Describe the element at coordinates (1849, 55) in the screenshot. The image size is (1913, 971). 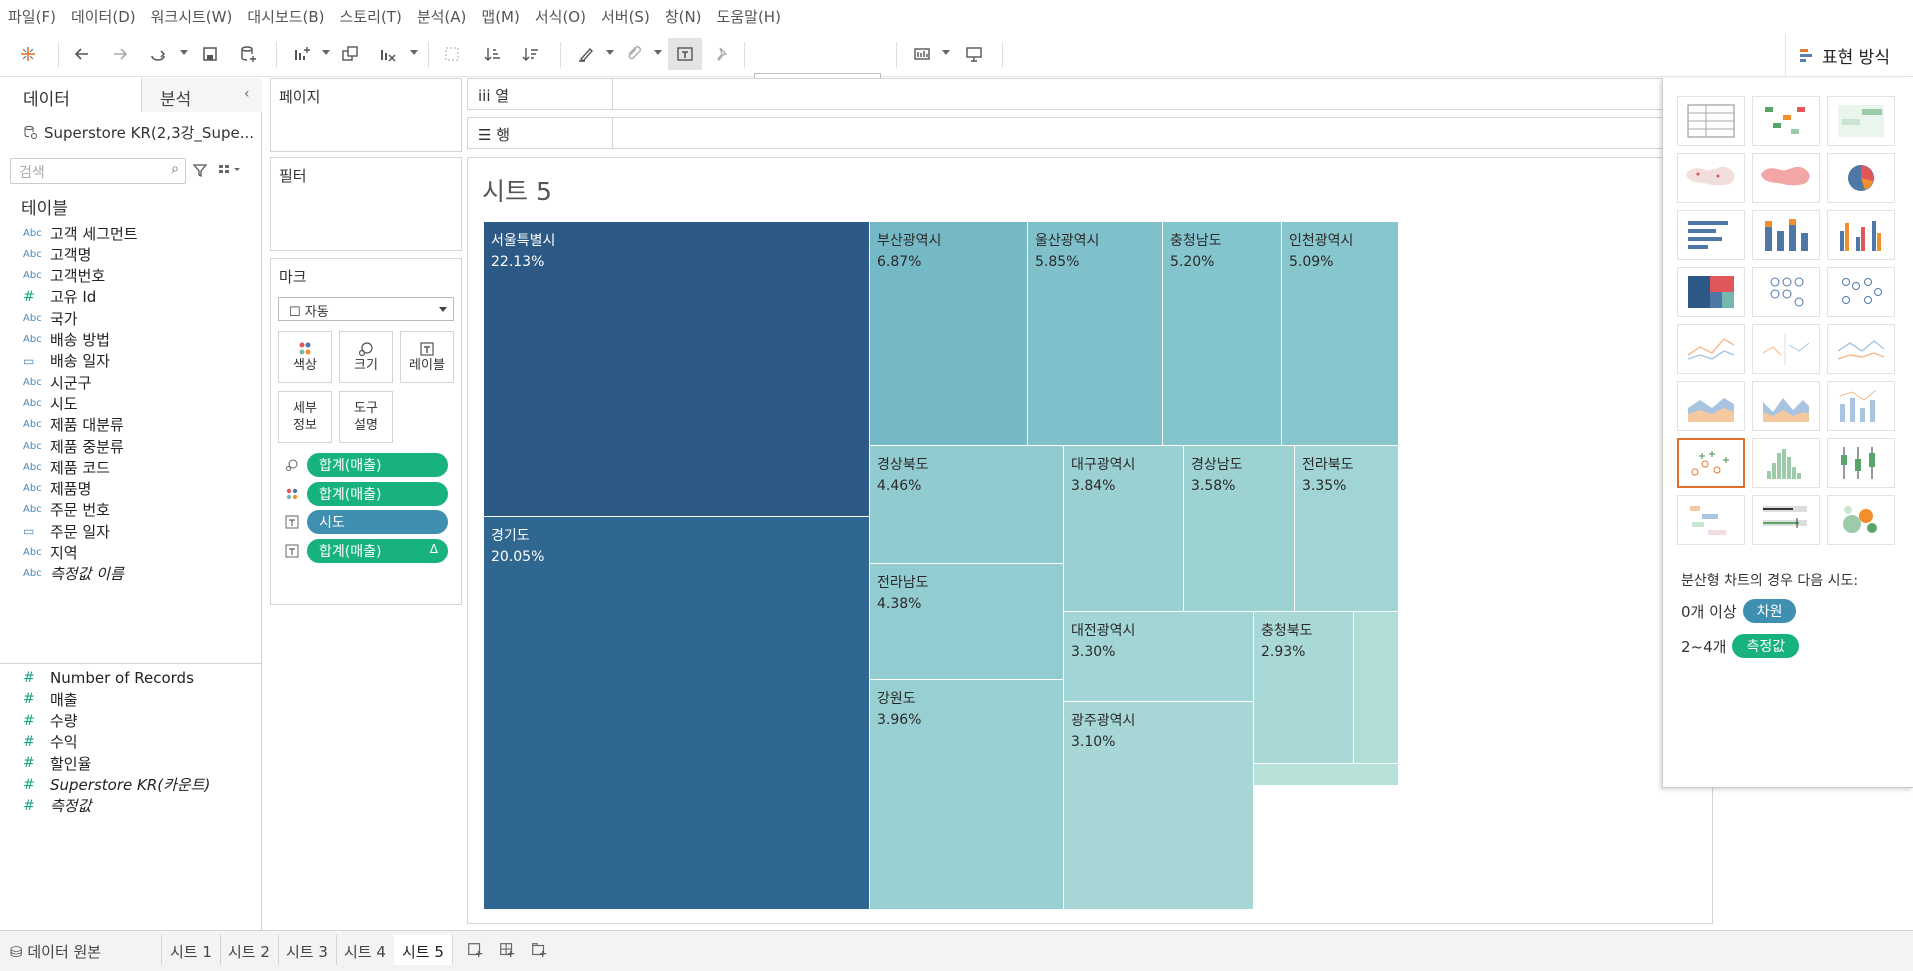
I see `show-me-tab: 표현 방식` at that location.